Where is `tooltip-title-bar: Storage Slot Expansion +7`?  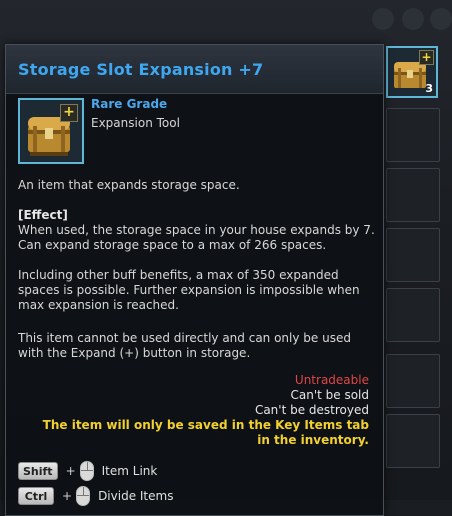 tooltip-title-bar: Storage Slot Expansion +7 is located at coordinates (194, 69).